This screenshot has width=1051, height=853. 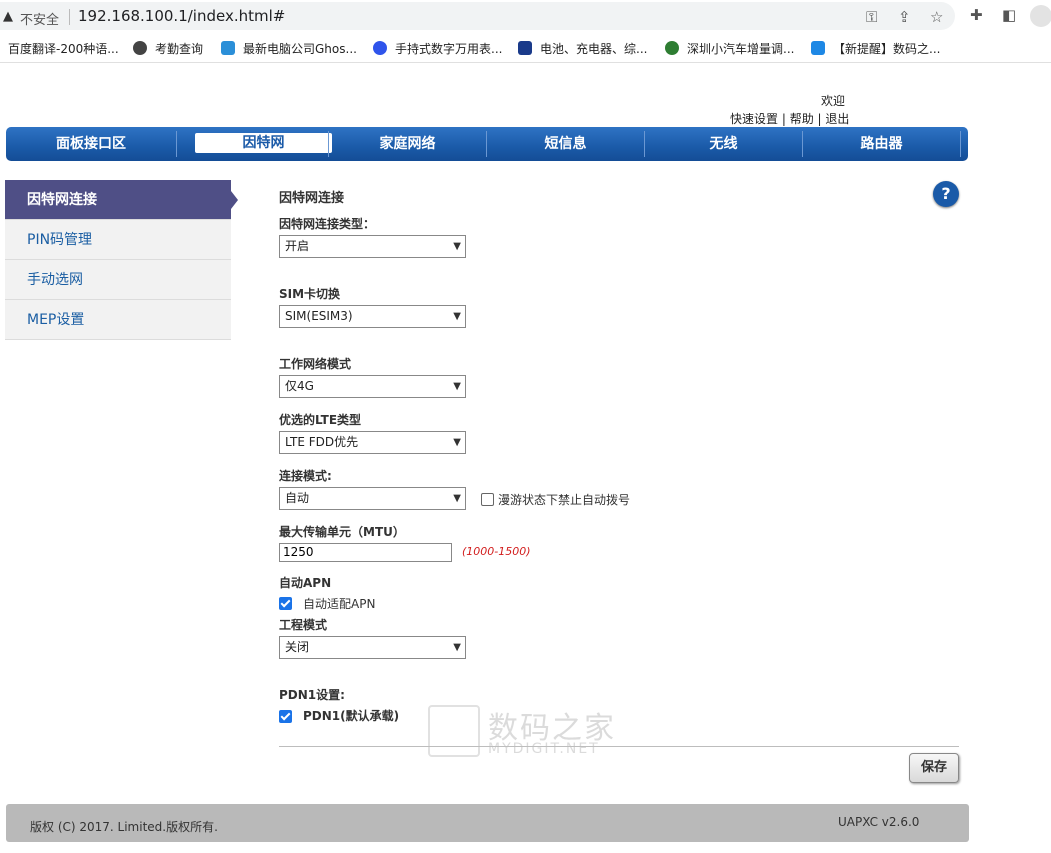 What do you see at coordinates (564, 500) in the screenshot?
I see `roaming-label: 漫游状态下禁止自动拨号` at bounding box center [564, 500].